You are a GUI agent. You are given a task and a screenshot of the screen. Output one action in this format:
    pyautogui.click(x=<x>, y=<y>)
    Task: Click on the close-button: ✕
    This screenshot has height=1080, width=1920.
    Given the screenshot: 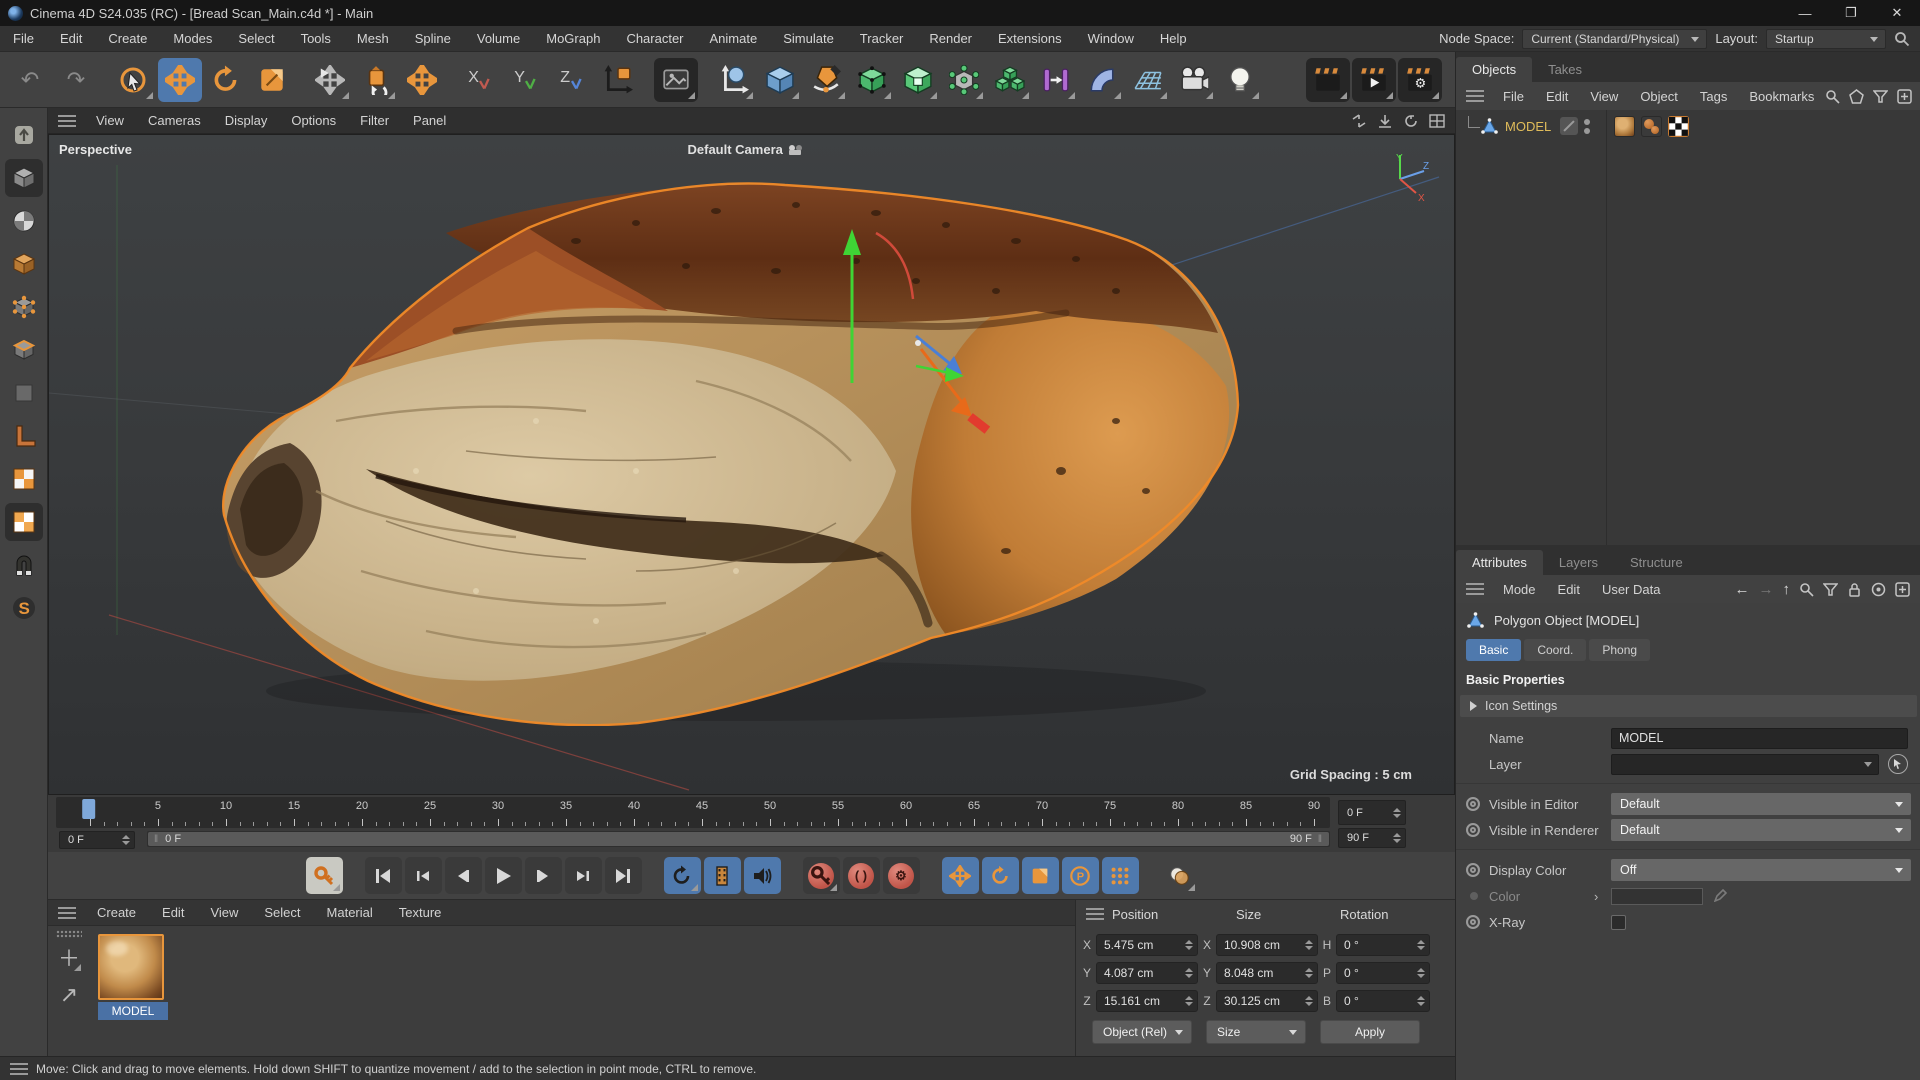 What is the action you would take?
    pyautogui.click(x=1897, y=13)
    